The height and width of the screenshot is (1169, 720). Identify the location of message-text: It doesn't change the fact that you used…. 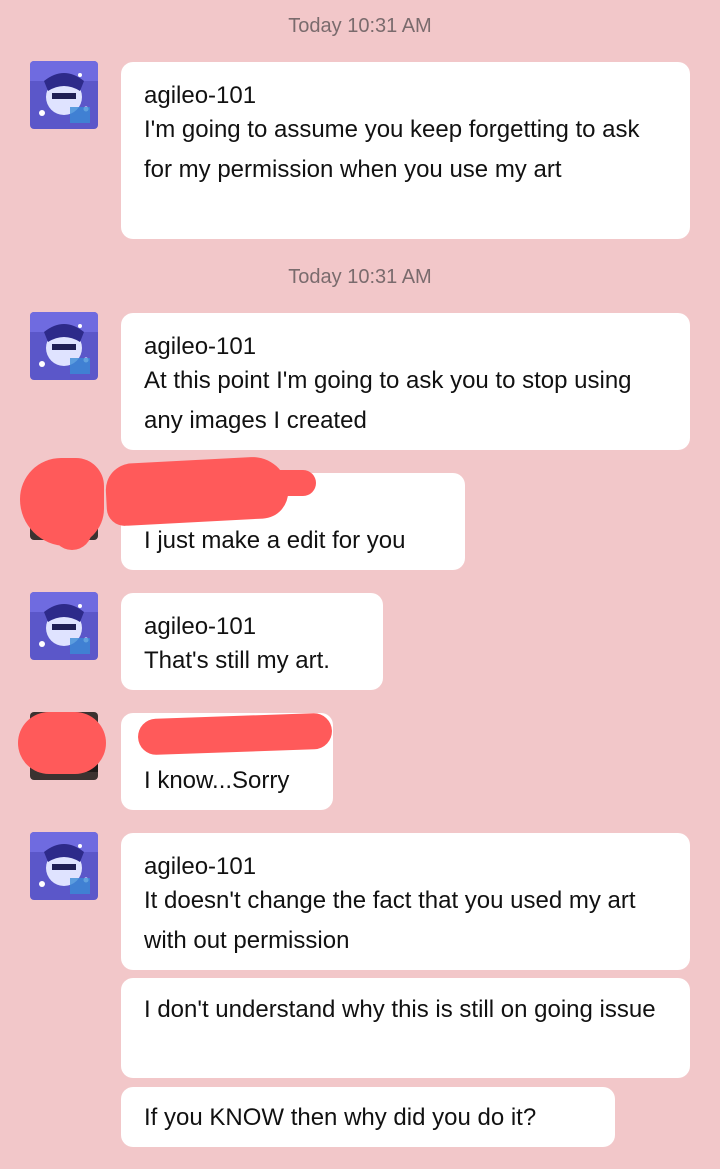
(390, 920).